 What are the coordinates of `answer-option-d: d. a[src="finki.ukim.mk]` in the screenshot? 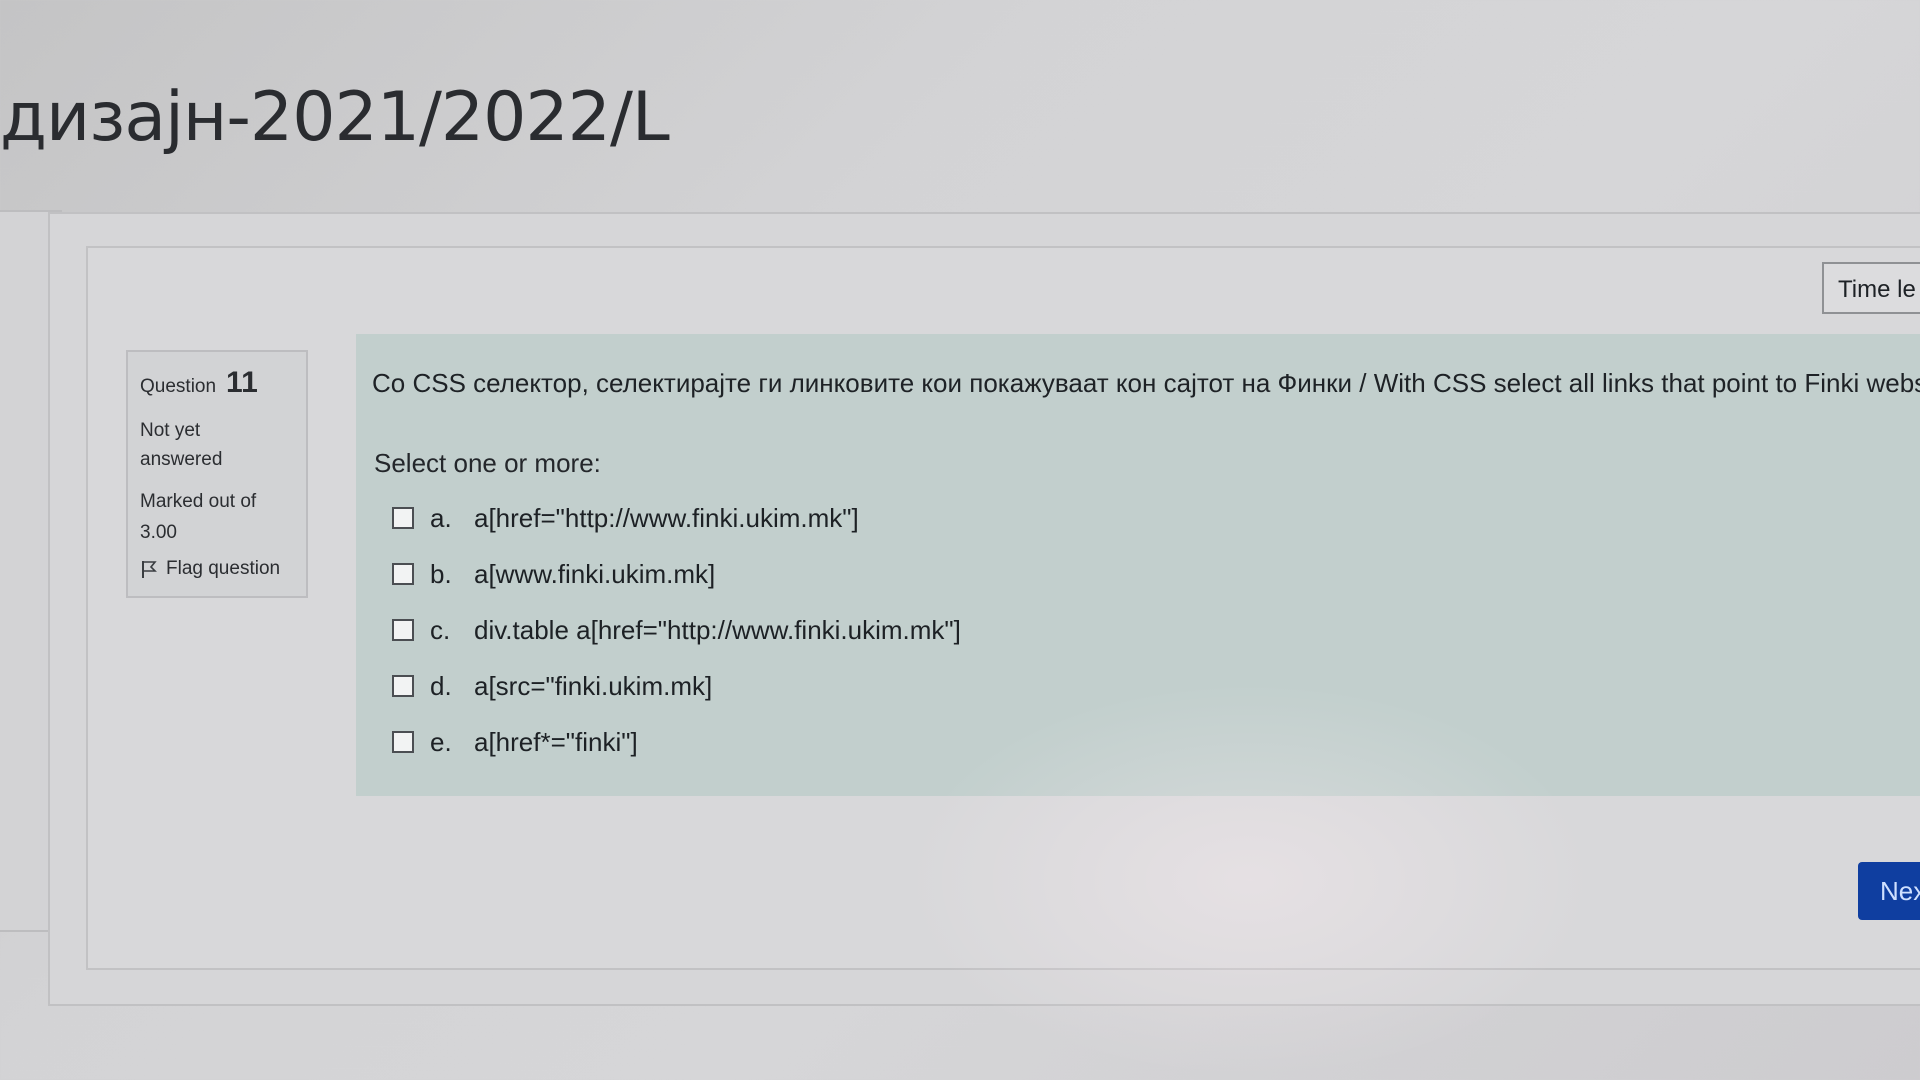 It's located at (676, 686).